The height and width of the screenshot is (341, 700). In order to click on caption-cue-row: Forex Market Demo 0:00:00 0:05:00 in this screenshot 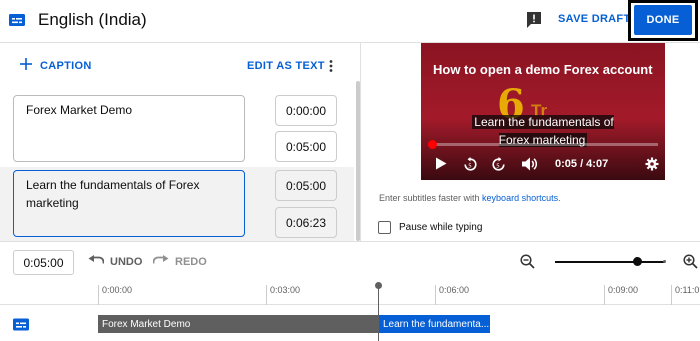, I will do `click(177, 129)`.